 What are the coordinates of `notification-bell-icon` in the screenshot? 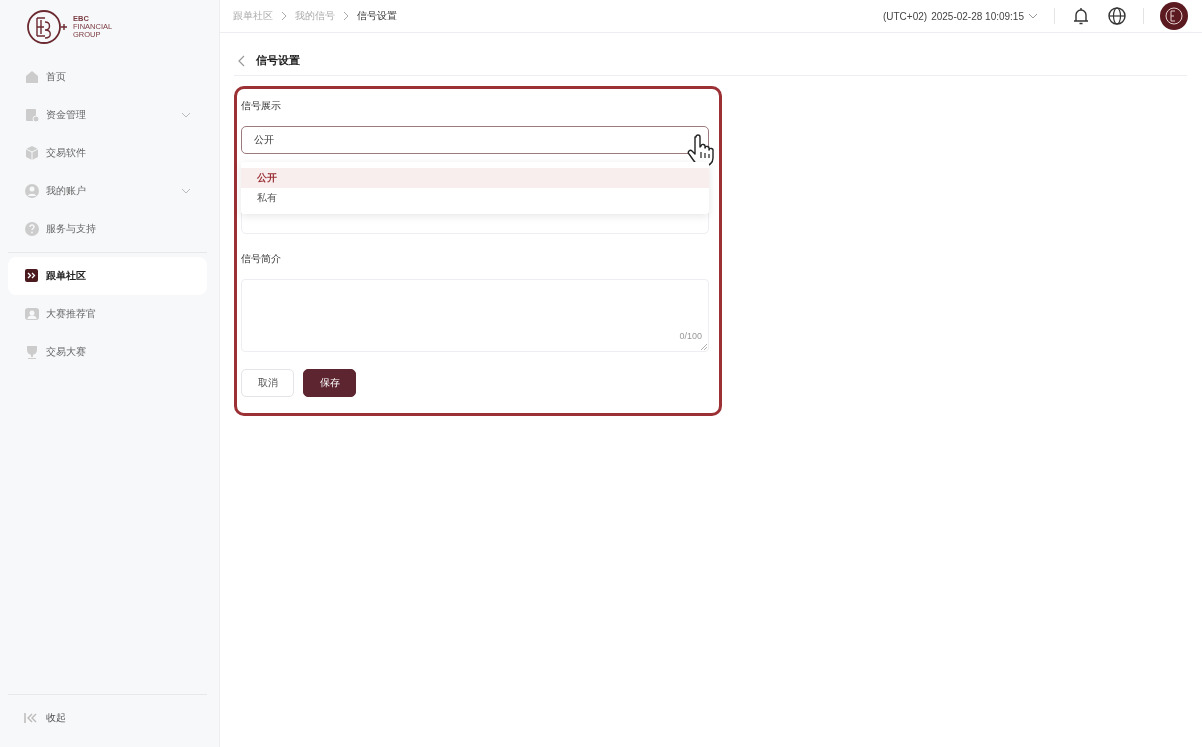 It's located at (1081, 16).